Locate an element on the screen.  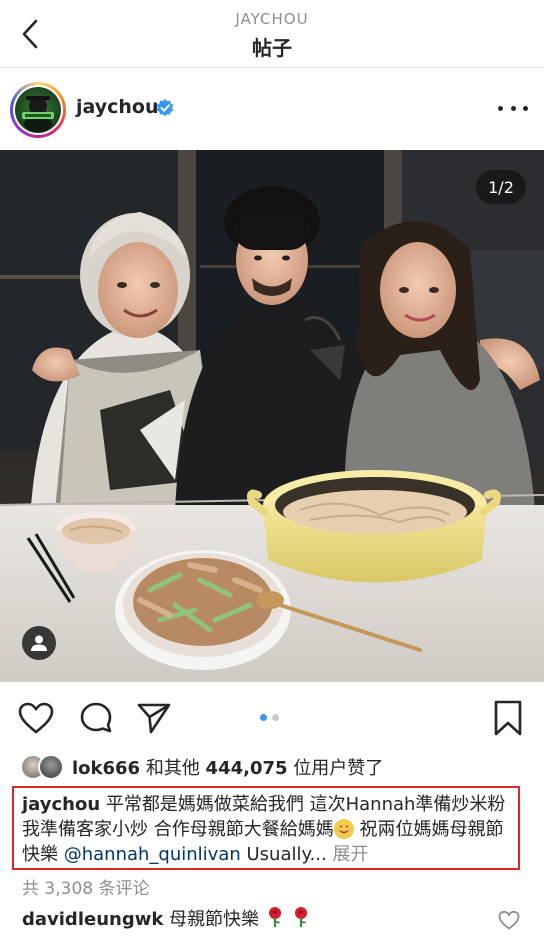
action-bar is located at coordinates (272, 718).